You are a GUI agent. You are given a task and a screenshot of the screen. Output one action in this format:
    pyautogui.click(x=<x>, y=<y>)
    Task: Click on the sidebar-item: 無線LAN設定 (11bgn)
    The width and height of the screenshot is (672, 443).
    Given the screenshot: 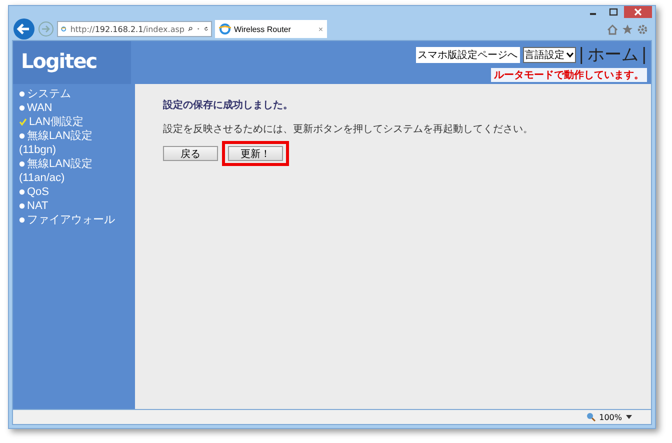 What is the action you would take?
    pyautogui.click(x=69, y=143)
    